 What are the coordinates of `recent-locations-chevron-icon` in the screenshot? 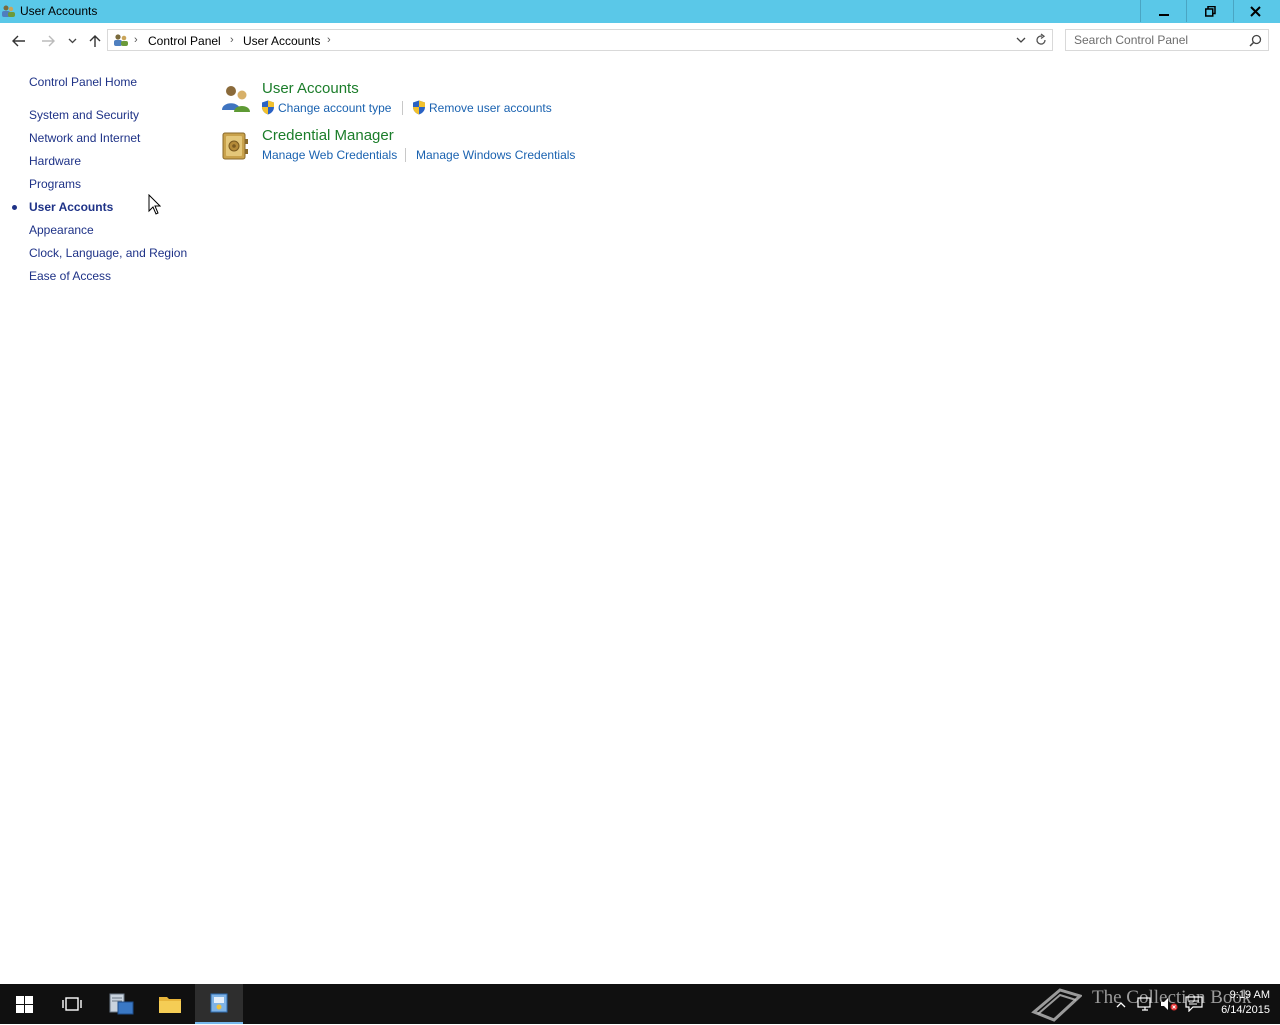 It's located at (72, 41).